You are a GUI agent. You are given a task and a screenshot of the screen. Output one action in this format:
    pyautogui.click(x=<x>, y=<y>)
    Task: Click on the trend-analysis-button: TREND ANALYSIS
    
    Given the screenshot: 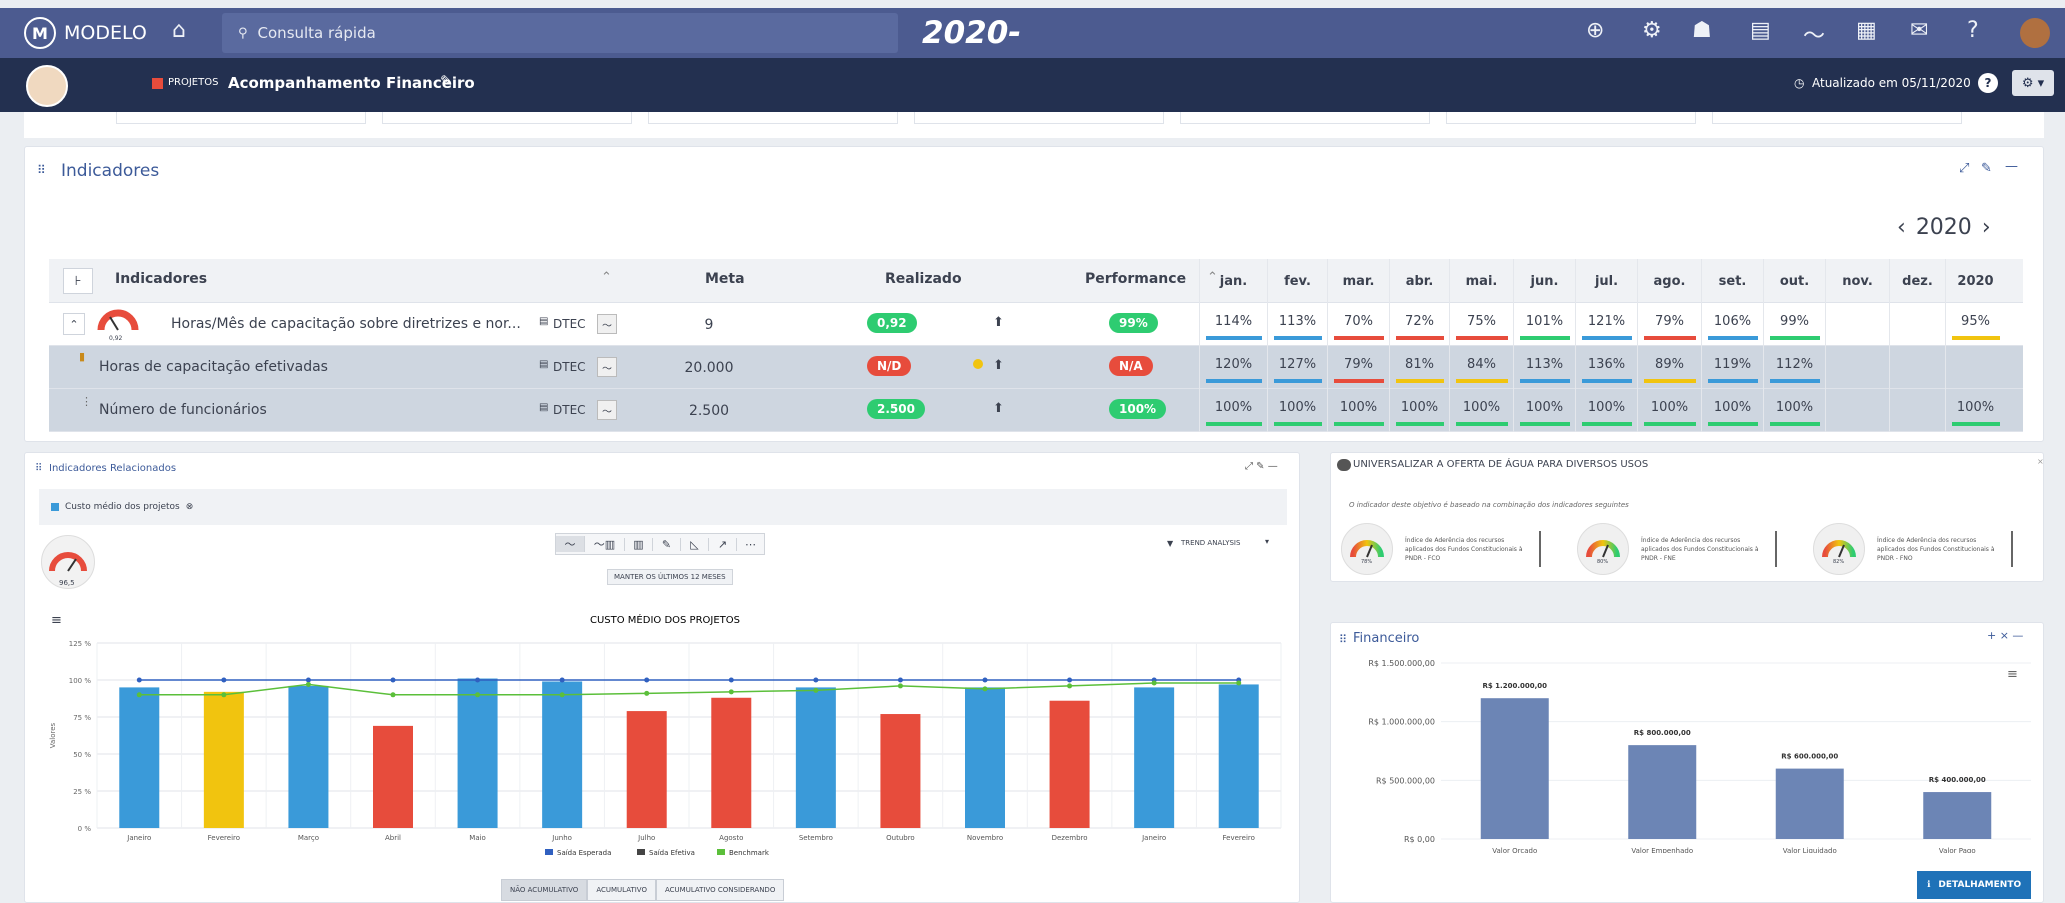 What is the action you would take?
    pyautogui.click(x=1210, y=543)
    